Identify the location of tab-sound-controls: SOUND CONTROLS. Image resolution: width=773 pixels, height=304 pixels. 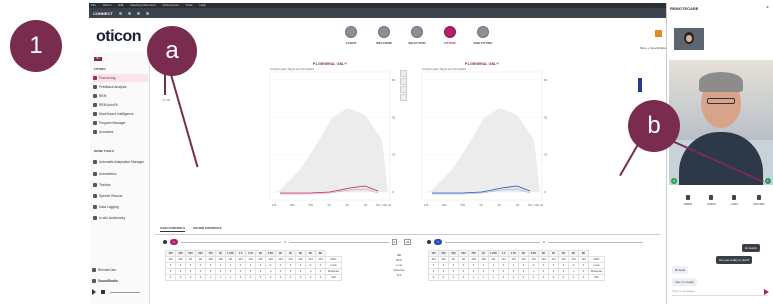
(207, 229).